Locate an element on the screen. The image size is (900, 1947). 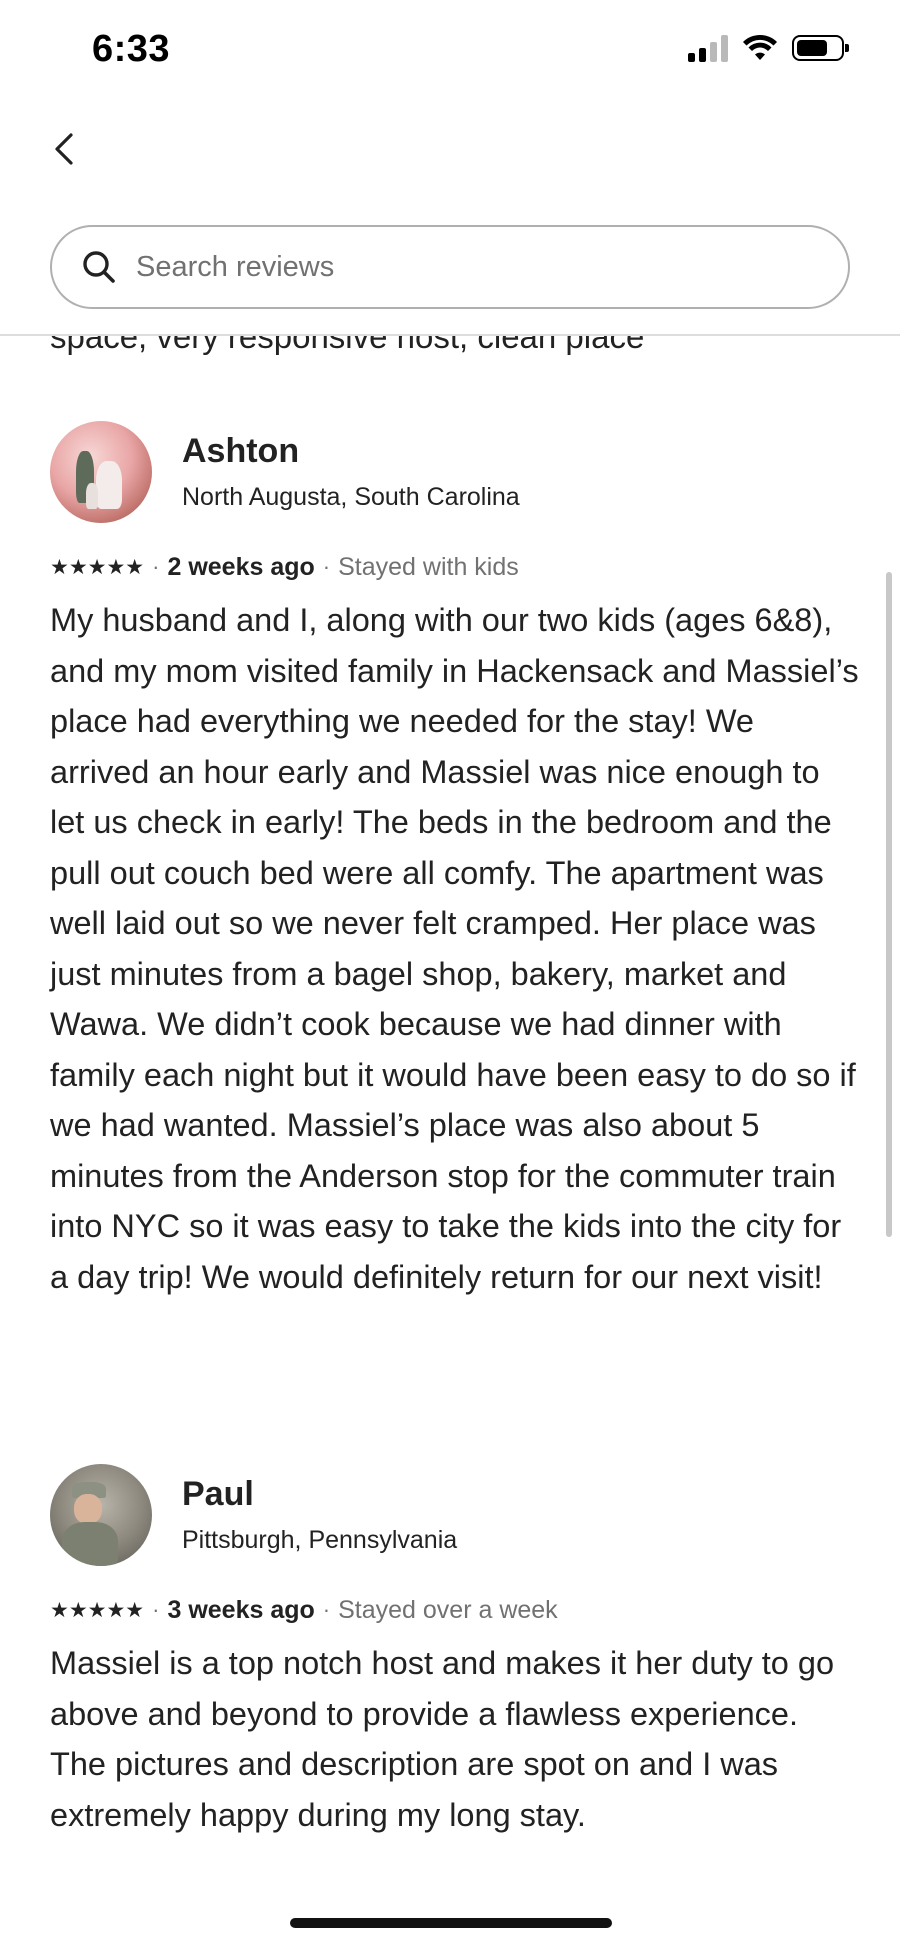
review-meta: ★★★★★ · 2 weeks ago · Stayed with kids is located at coordinates (455, 567).